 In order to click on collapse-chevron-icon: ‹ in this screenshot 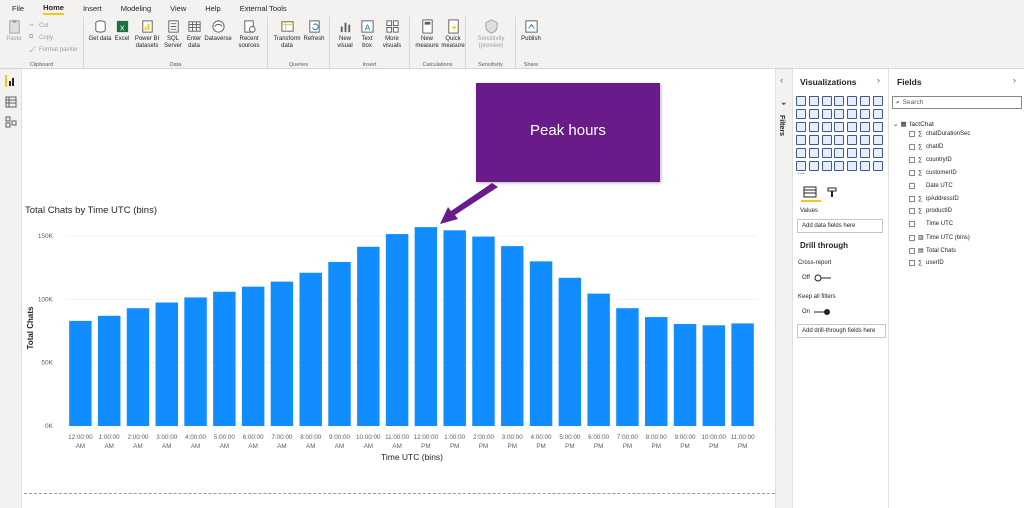, I will do `click(781, 80)`.